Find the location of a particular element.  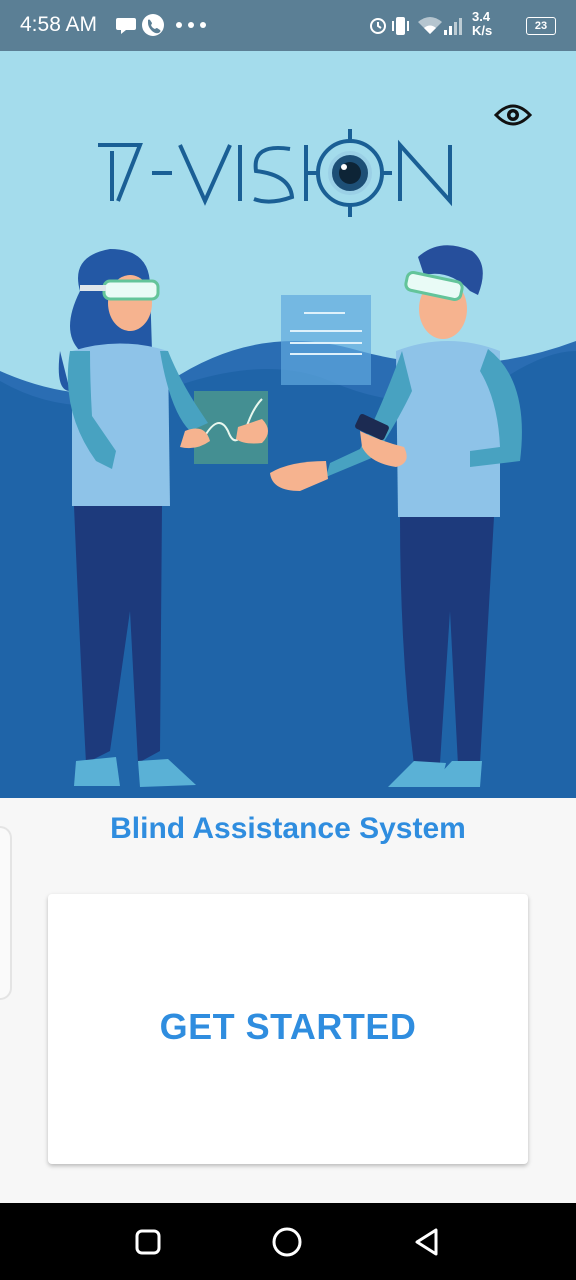

status-bar: 4:58 AM 3.4 K/s 23 is located at coordinates (288, 25).